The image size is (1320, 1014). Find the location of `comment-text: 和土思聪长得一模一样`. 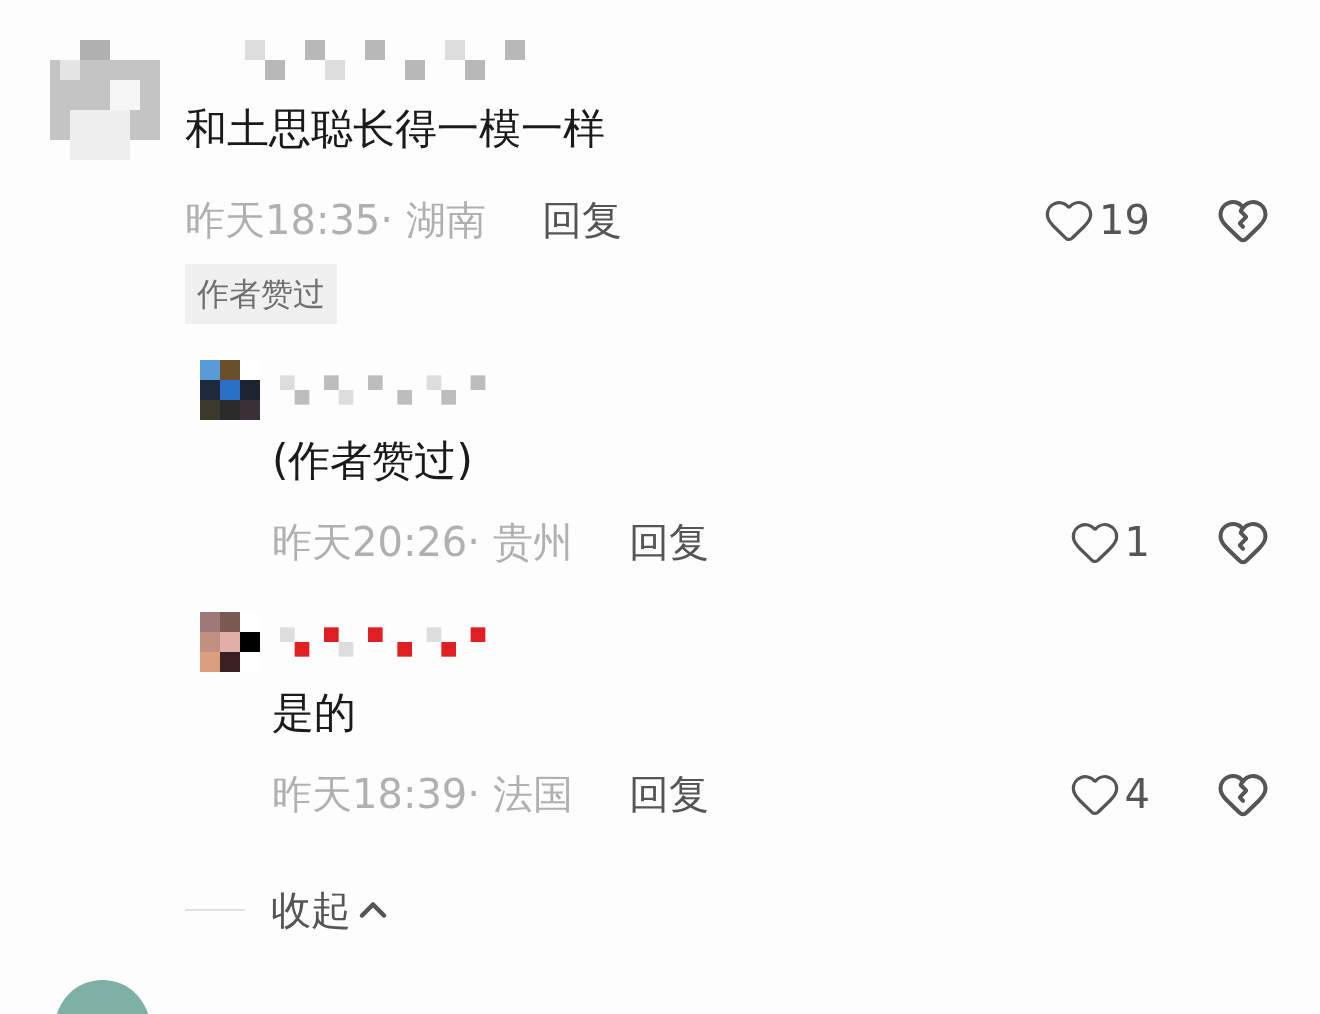

comment-text: 和土思聪长得一模一样 is located at coordinates (395, 129).